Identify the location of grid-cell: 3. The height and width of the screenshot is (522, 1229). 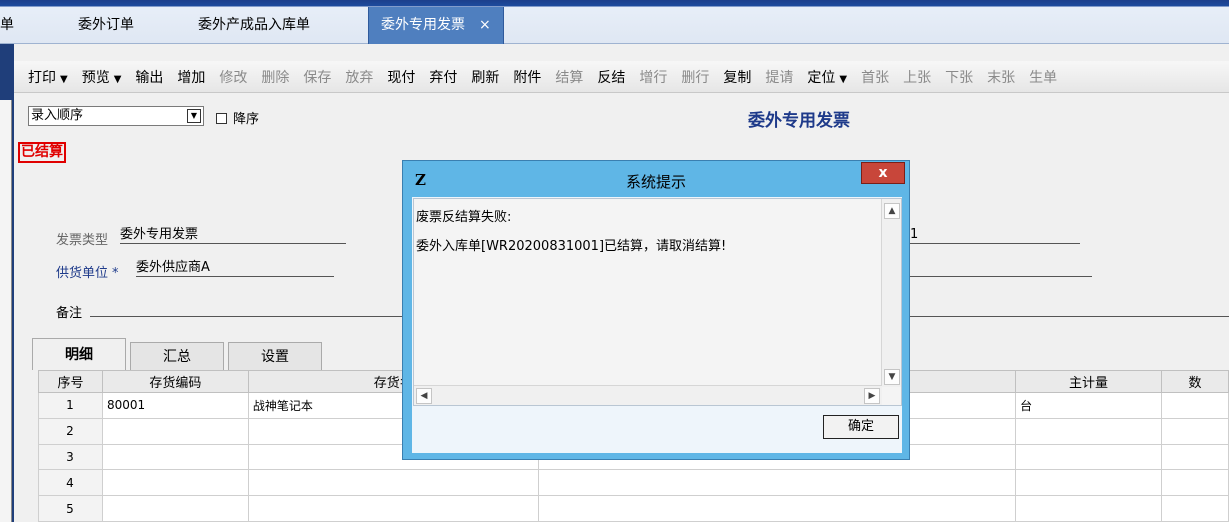
(70, 457).